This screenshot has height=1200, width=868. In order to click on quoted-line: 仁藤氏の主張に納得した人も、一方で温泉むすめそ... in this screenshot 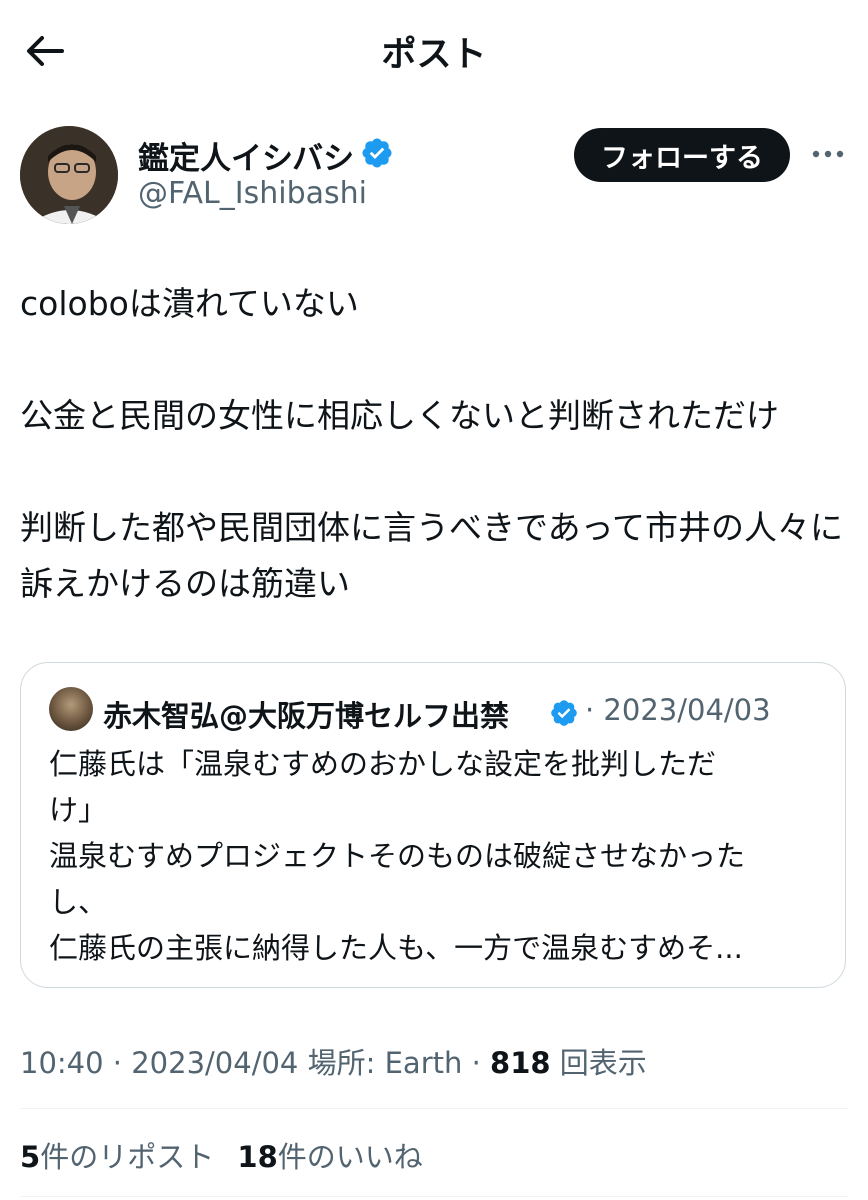, I will do `click(396, 948)`.